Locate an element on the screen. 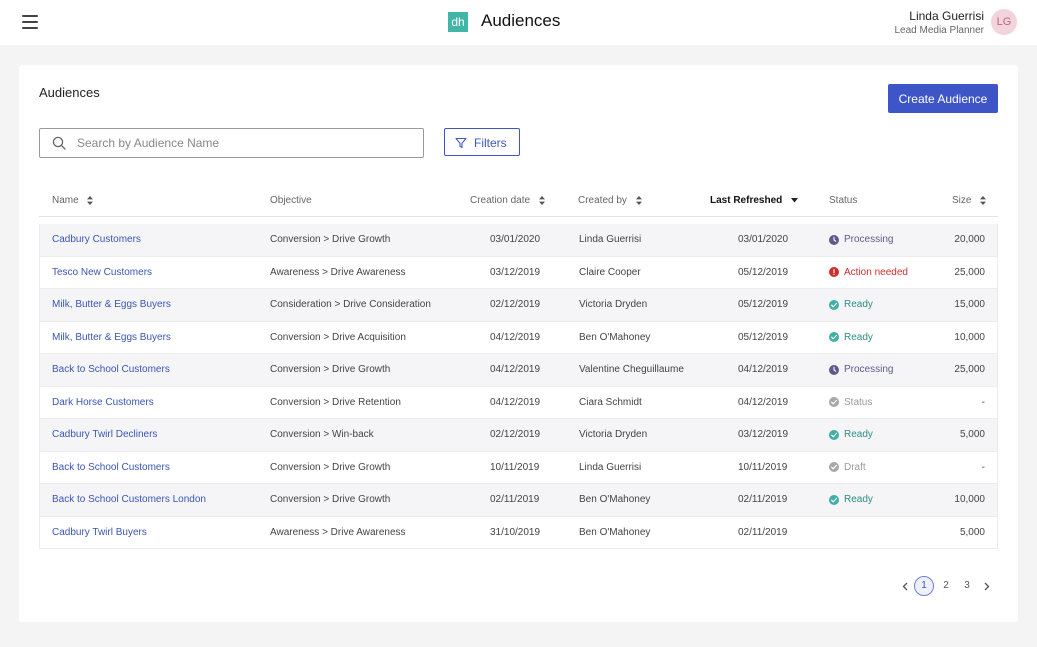 Image resolution: width=1037 pixels, height=647 pixels. audience-name-link: Cadbury Customers is located at coordinates (96, 239).